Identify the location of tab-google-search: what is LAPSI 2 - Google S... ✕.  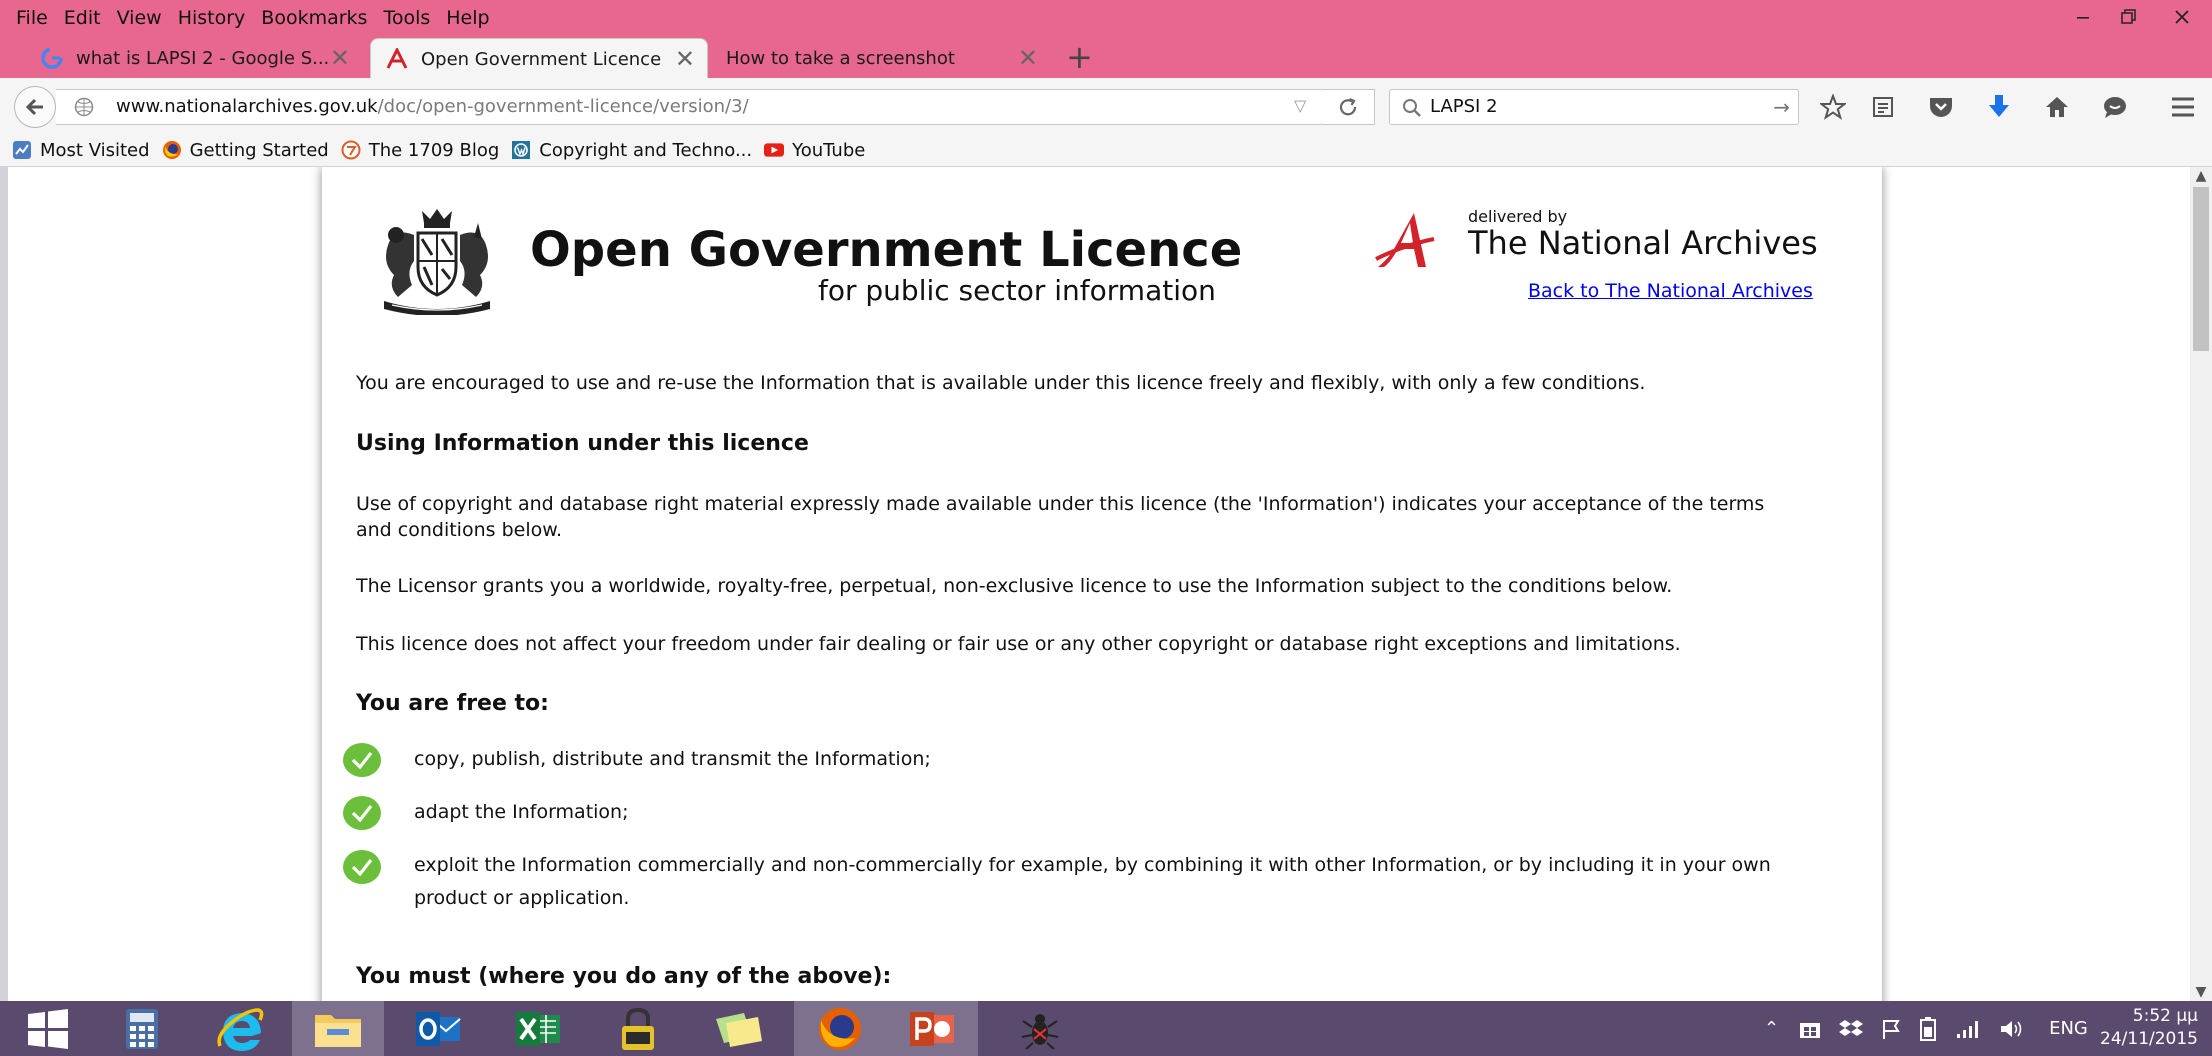
(194, 58).